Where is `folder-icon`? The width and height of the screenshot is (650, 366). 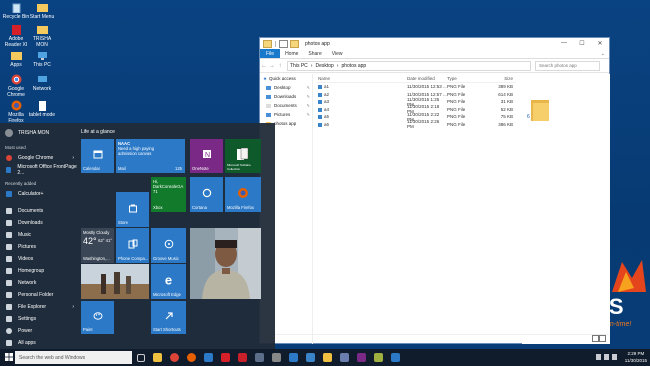 folder-icon is located at coordinates (327, 357).